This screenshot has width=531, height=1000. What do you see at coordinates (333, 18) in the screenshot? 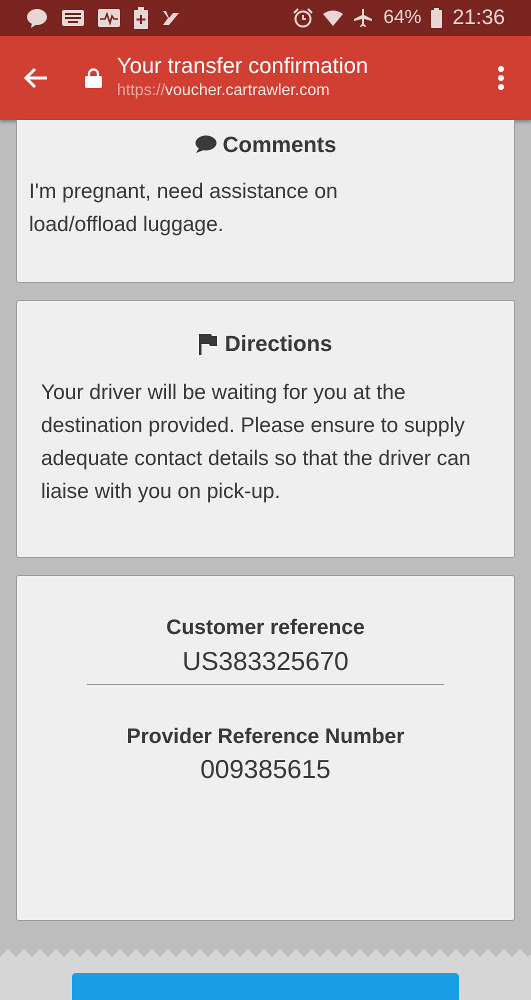
I see `wifi-icon` at bounding box center [333, 18].